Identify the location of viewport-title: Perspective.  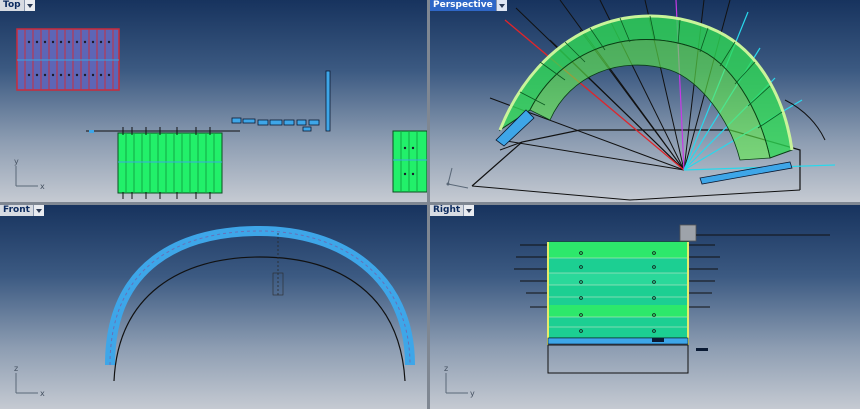
(463, 5).